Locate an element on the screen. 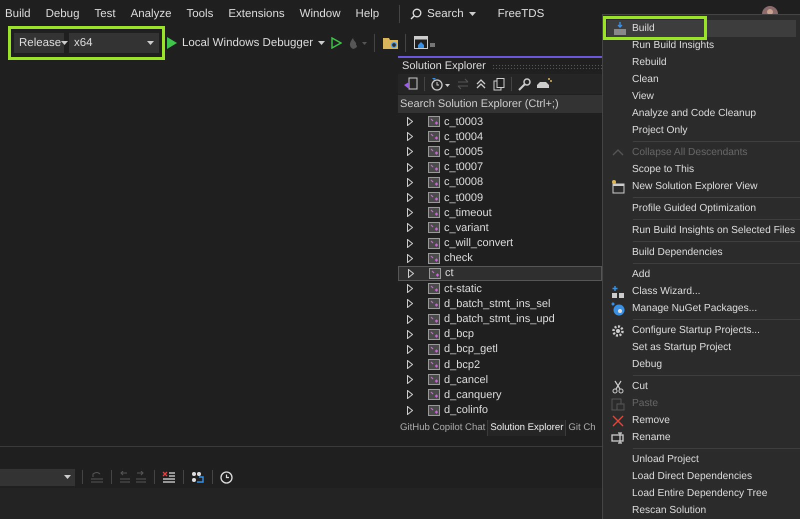  tree-item: c_timeout is located at coordinates (500, 212).